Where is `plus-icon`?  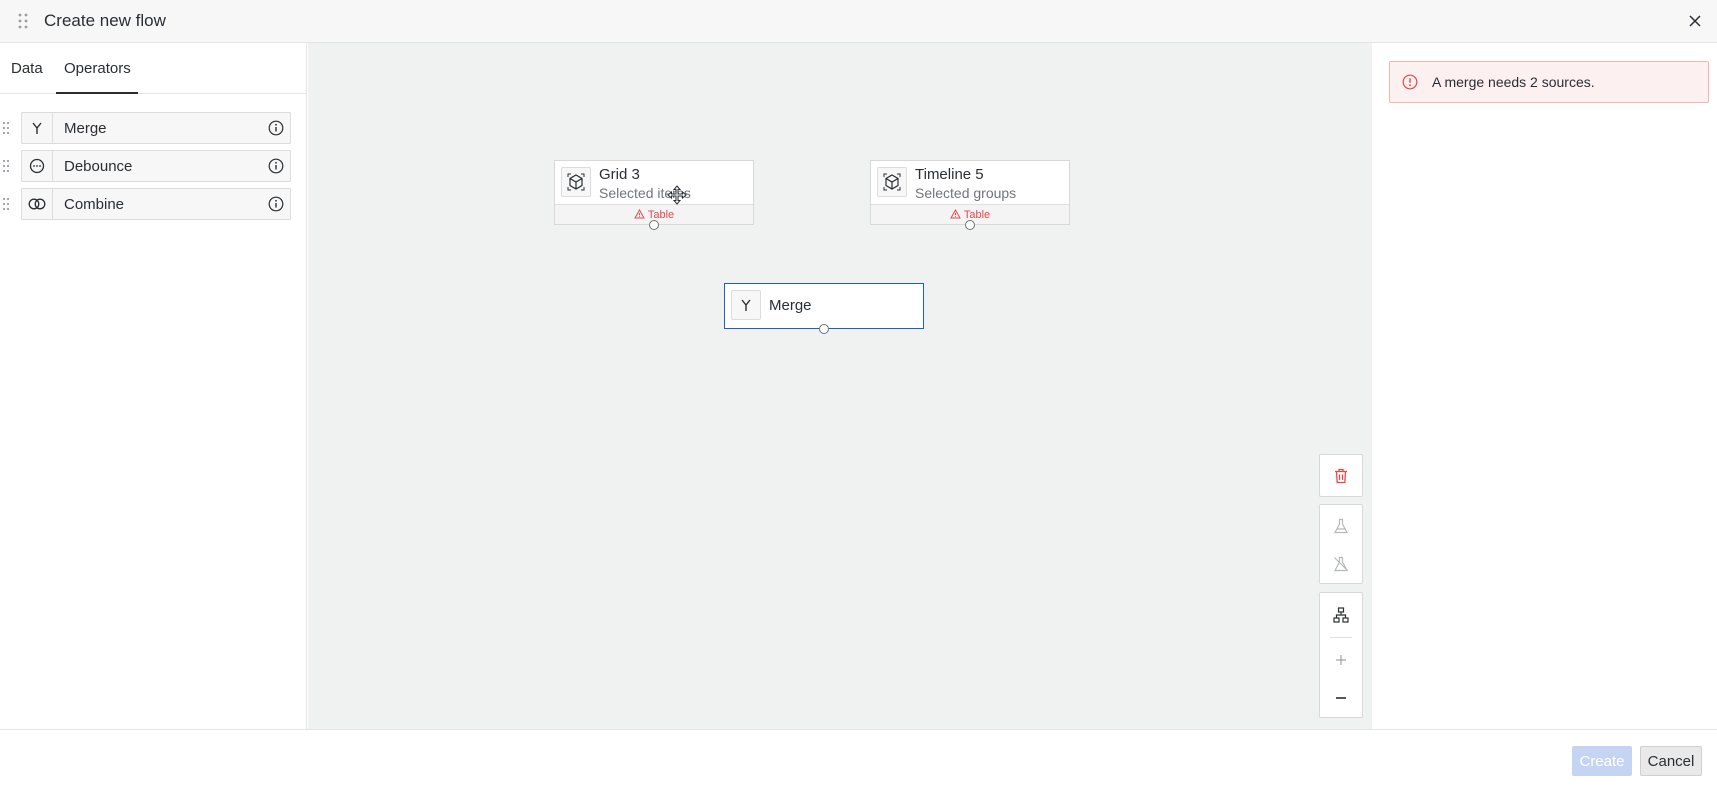
plus-icon is located at coordinates (1341, 660).